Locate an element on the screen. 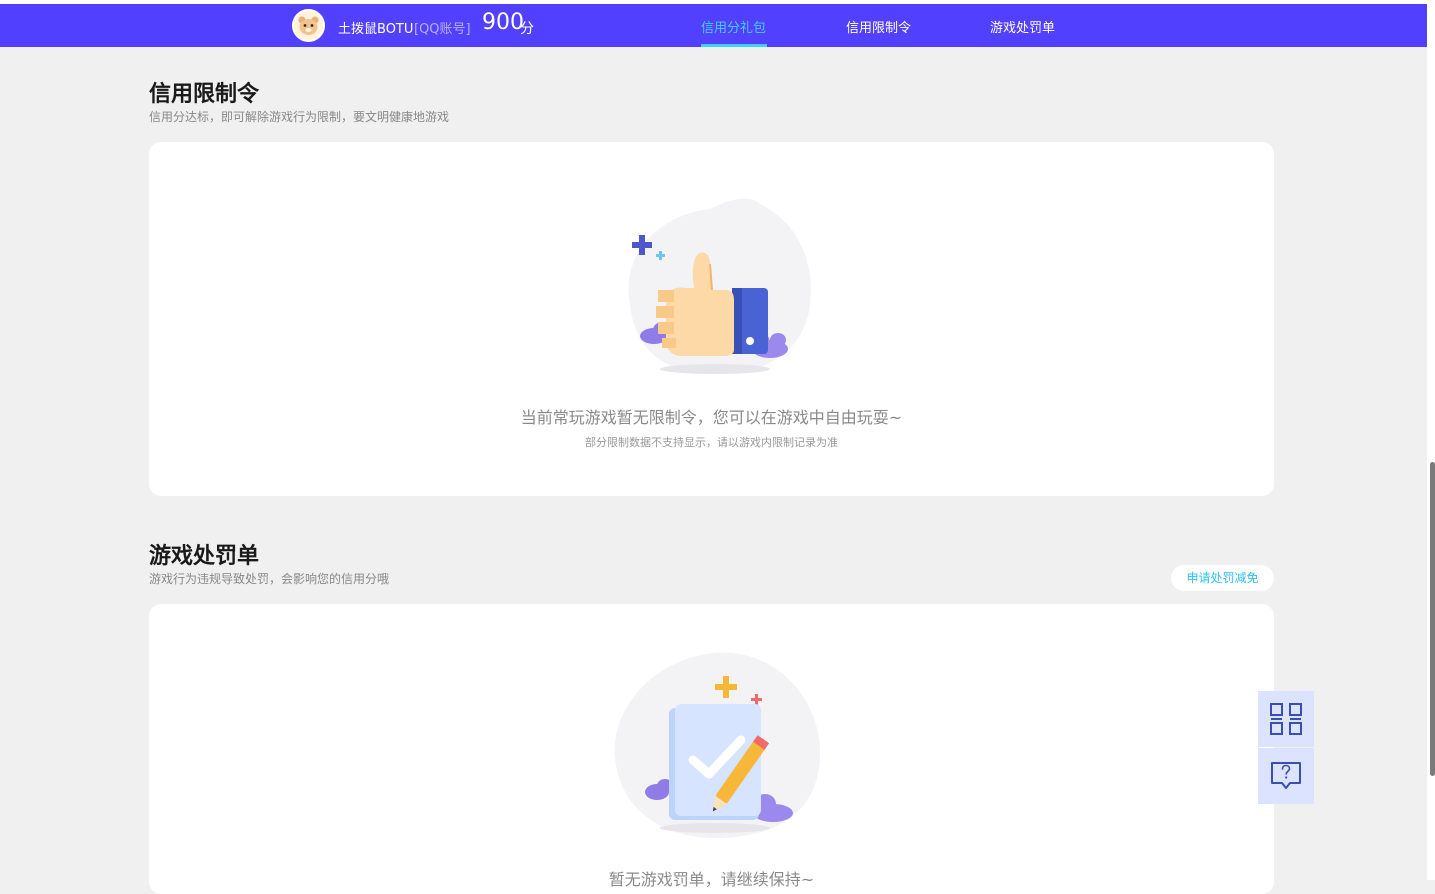  credit-score-unit: 分 is located at coordinates (527, 29).